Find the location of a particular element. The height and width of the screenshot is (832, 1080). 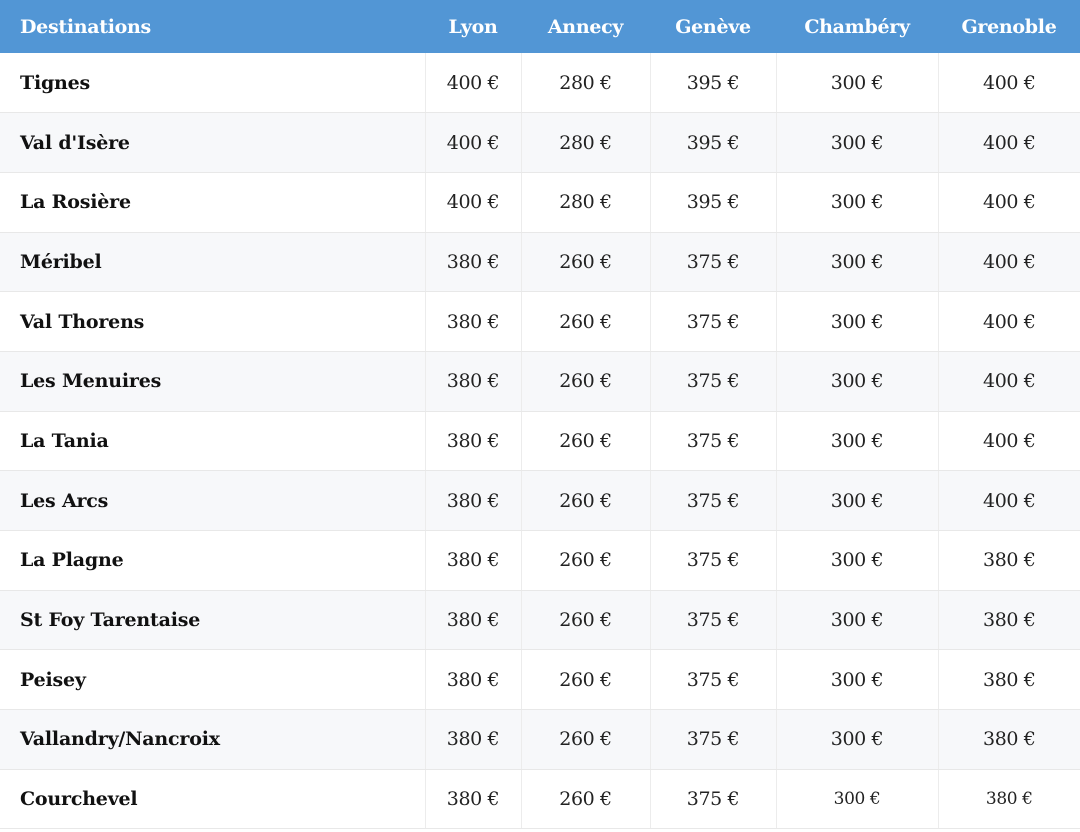

table-row: Méribel 380 € 260 € 375 € 300 € 400 € is located at coordinates (540, 262).